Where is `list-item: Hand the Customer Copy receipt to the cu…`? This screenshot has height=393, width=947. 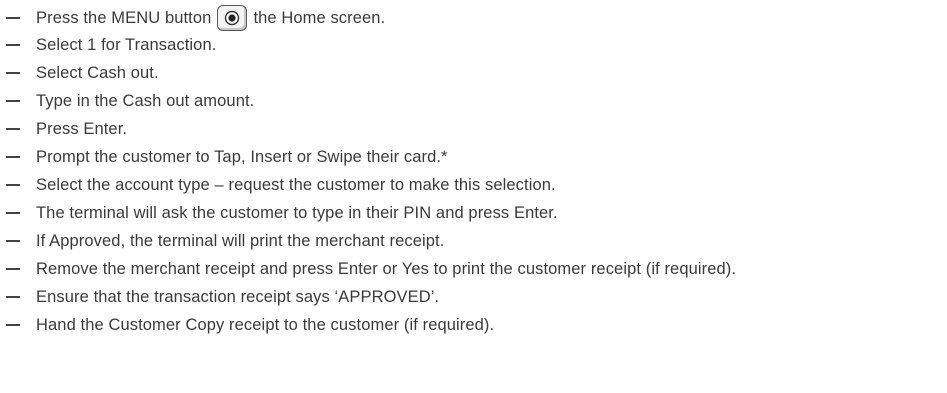
list-item: Hand the Customer Copy receipt to the cu… is located at coordinates (247, 325).